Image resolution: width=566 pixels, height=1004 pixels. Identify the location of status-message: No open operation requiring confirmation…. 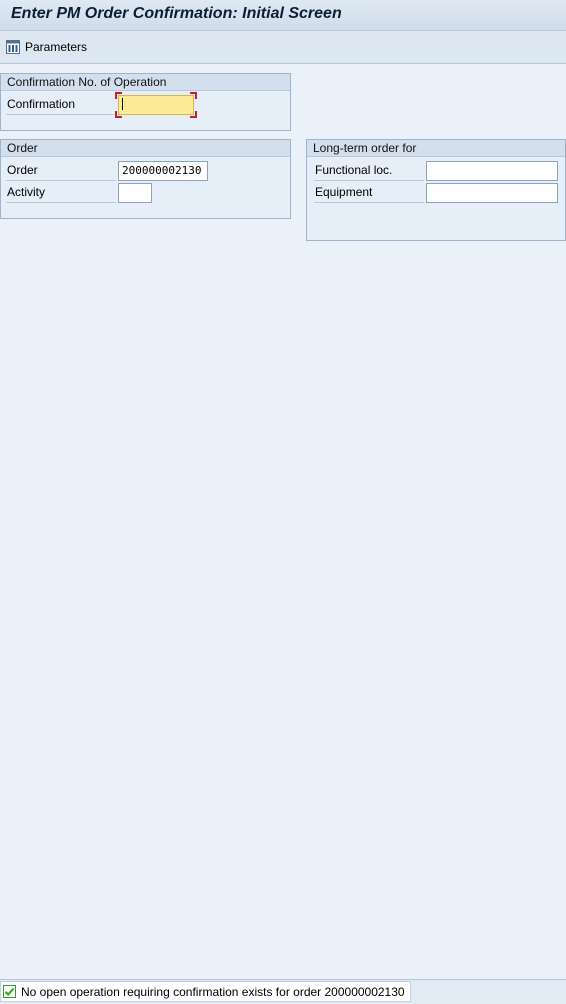
(205, 991).